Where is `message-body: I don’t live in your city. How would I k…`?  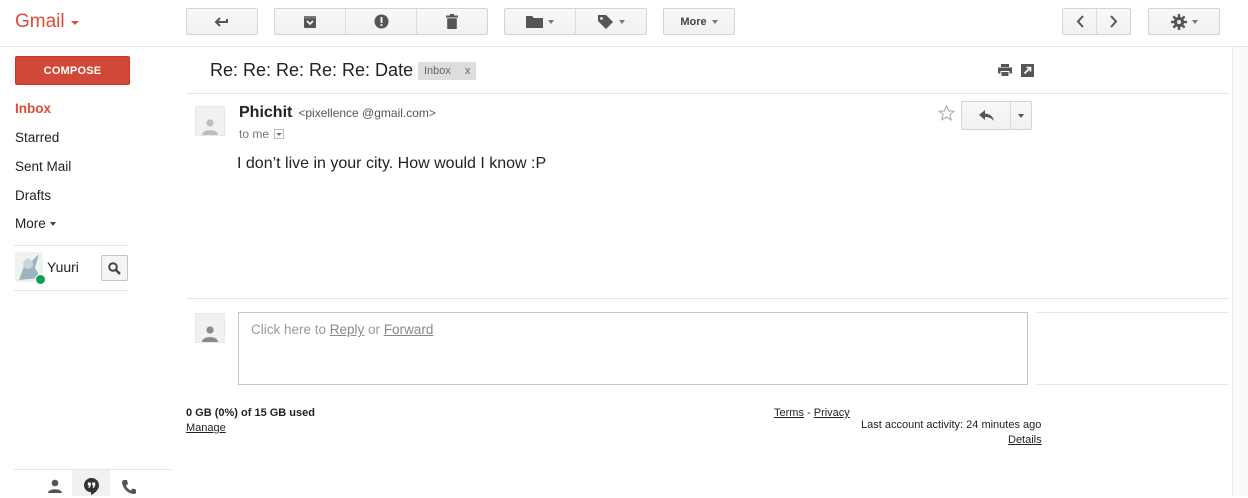
message-body: I don’t live in your city. How would I k… is located at coordinates (392, 163).